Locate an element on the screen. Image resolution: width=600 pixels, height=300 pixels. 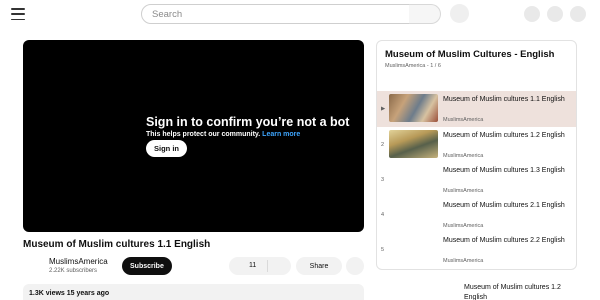
bot-check-title: Sign in to confirm you’re not a bot is located at coordinates (248, 122).